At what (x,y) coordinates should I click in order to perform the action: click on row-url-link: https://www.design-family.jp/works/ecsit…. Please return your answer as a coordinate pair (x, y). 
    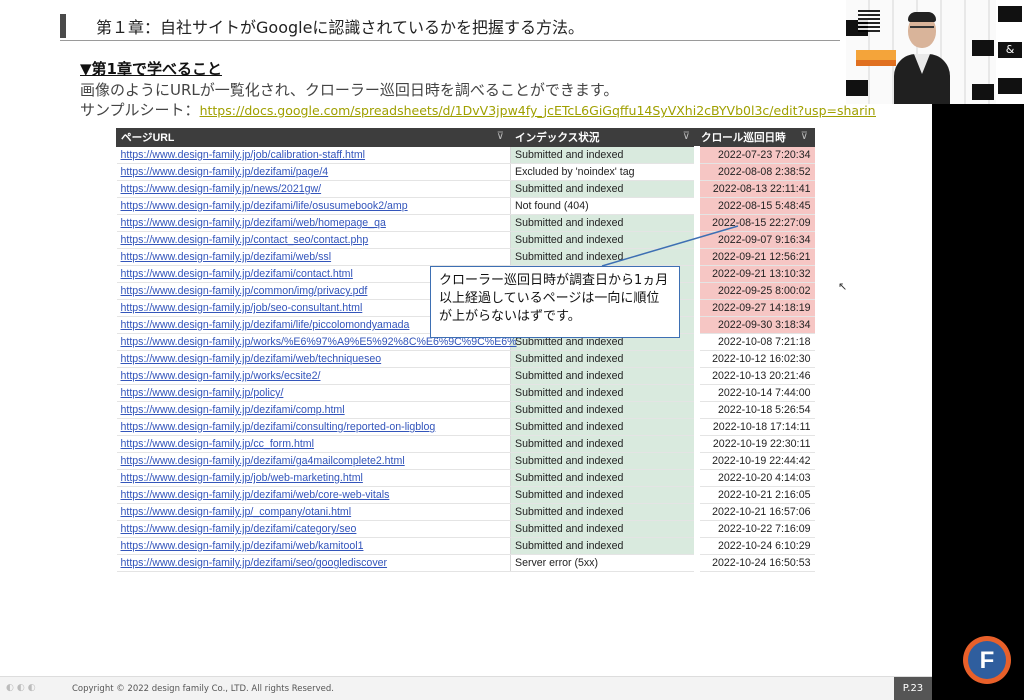
    Looking at the image, I should click on (313, 376).